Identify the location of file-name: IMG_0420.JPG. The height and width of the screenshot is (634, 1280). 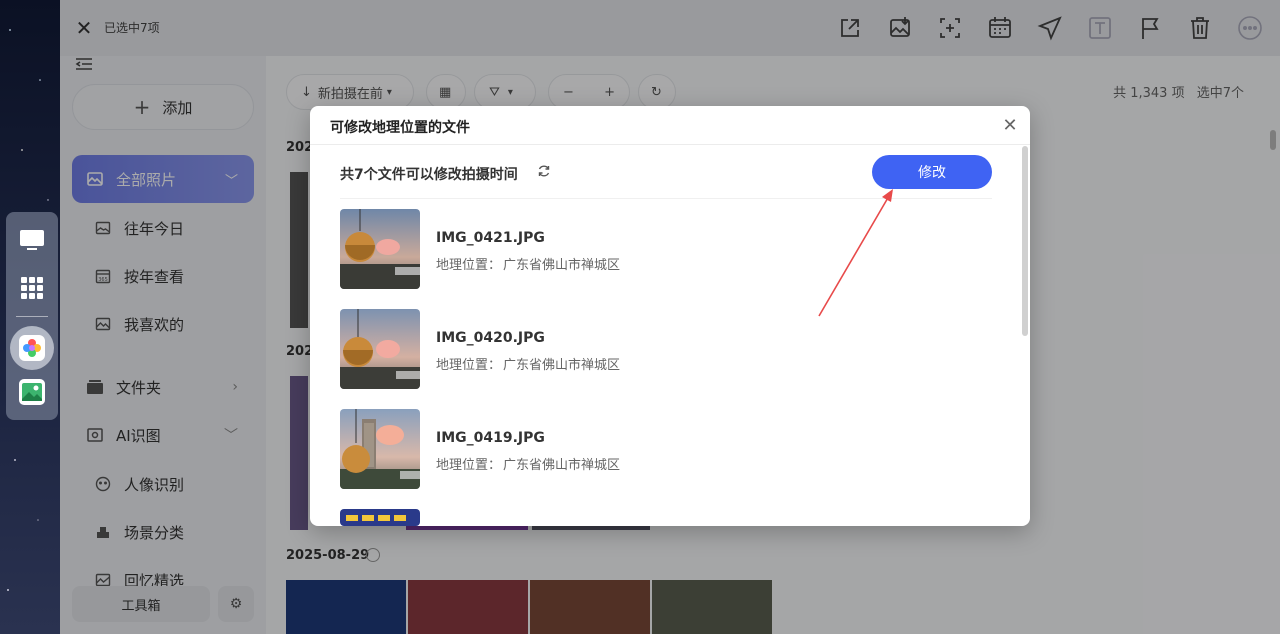
(490, 338).